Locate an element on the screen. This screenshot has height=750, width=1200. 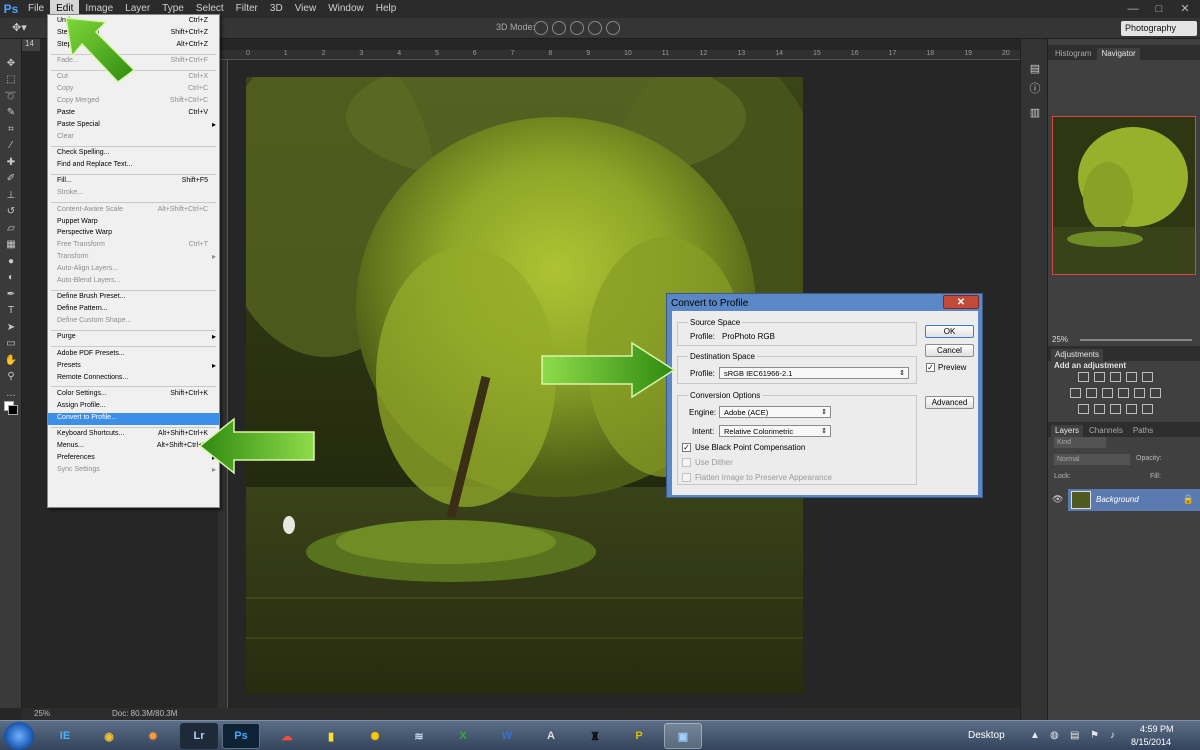
gradient-map-adjustment-icon is located at coordinates (1147, 409).